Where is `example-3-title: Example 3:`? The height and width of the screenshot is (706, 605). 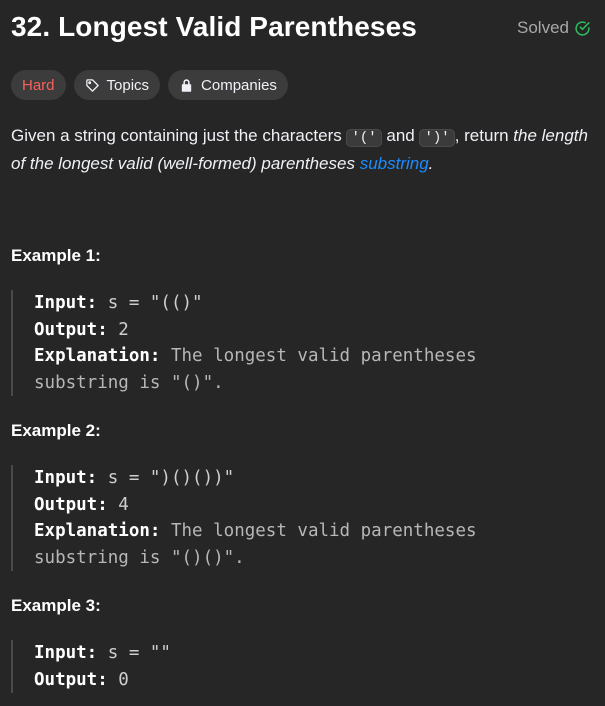
example-3-title: Example 3: is located at coordinates (56, 605).